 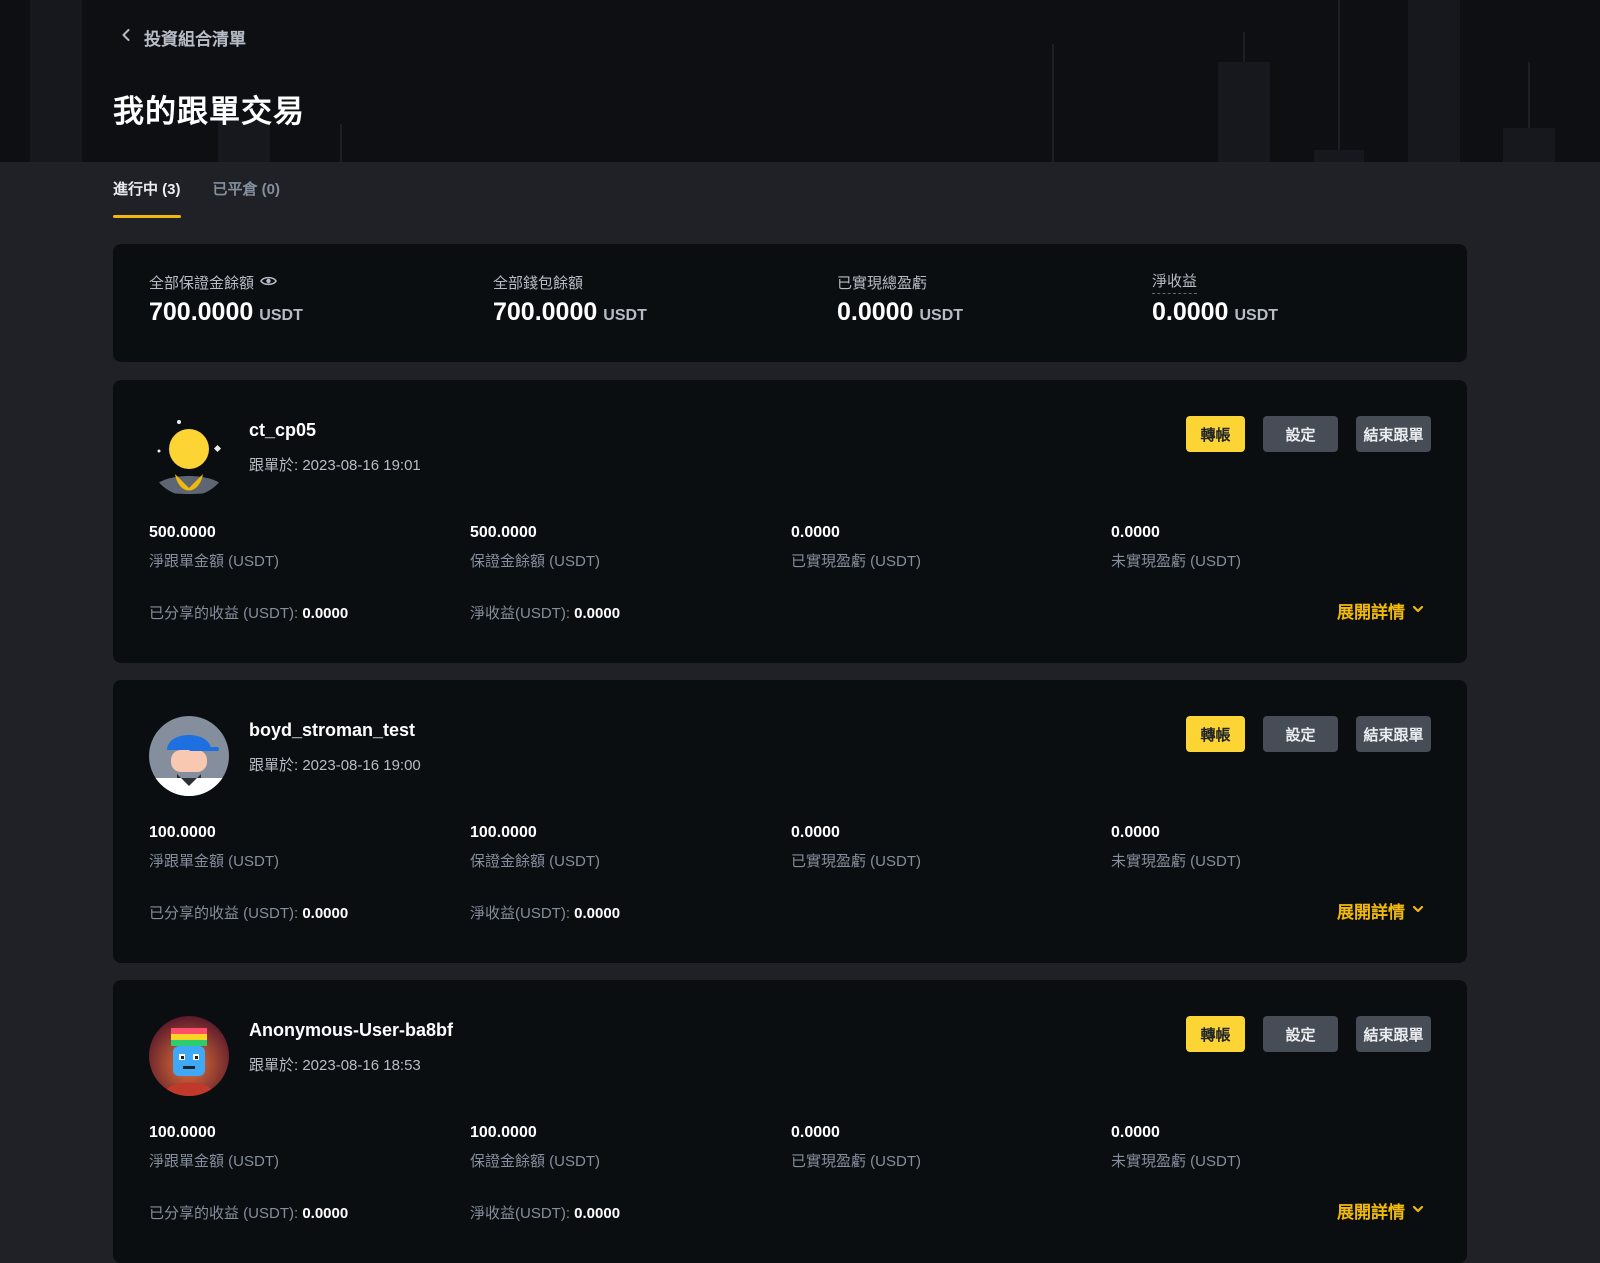 I want to click on summary-total-margin: 全部保證金餘額 700.0000 USDT, so click(x=226, y=299).